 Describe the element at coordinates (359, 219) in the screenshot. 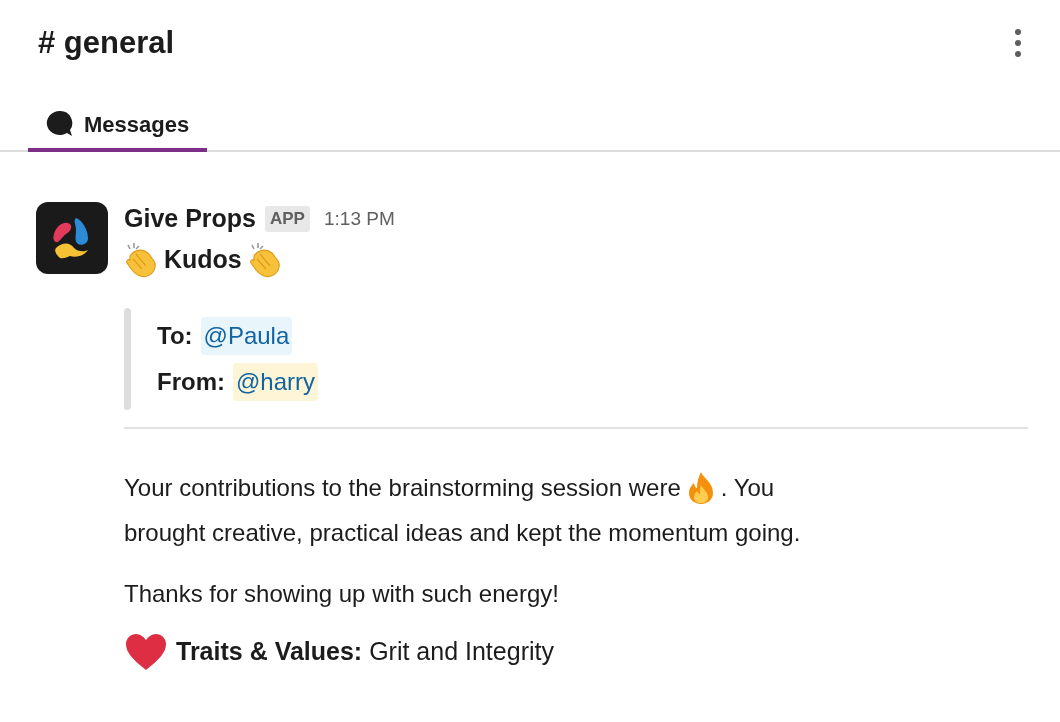

I see `message-time: 1:13 PM` at that location.